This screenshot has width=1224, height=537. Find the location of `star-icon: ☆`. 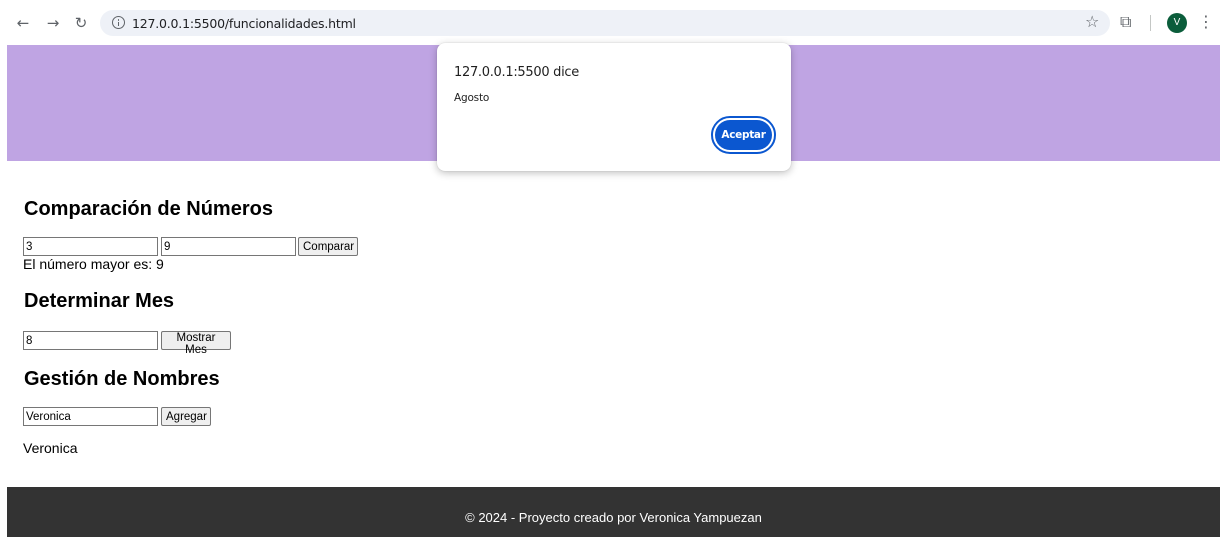

star-icon: ☆ is located at coordinates (1092, 22).